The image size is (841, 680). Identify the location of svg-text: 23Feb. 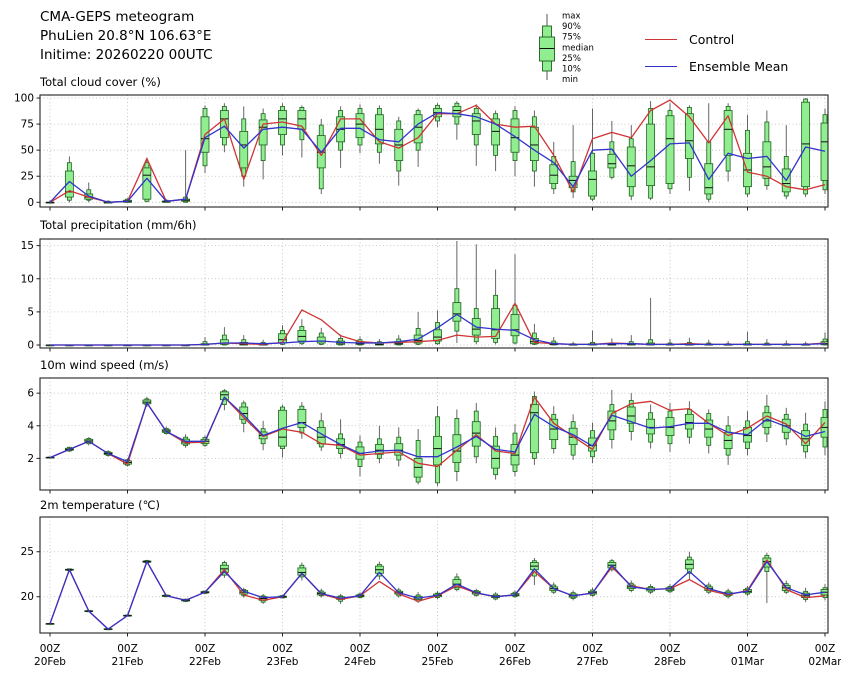
(283, 662).